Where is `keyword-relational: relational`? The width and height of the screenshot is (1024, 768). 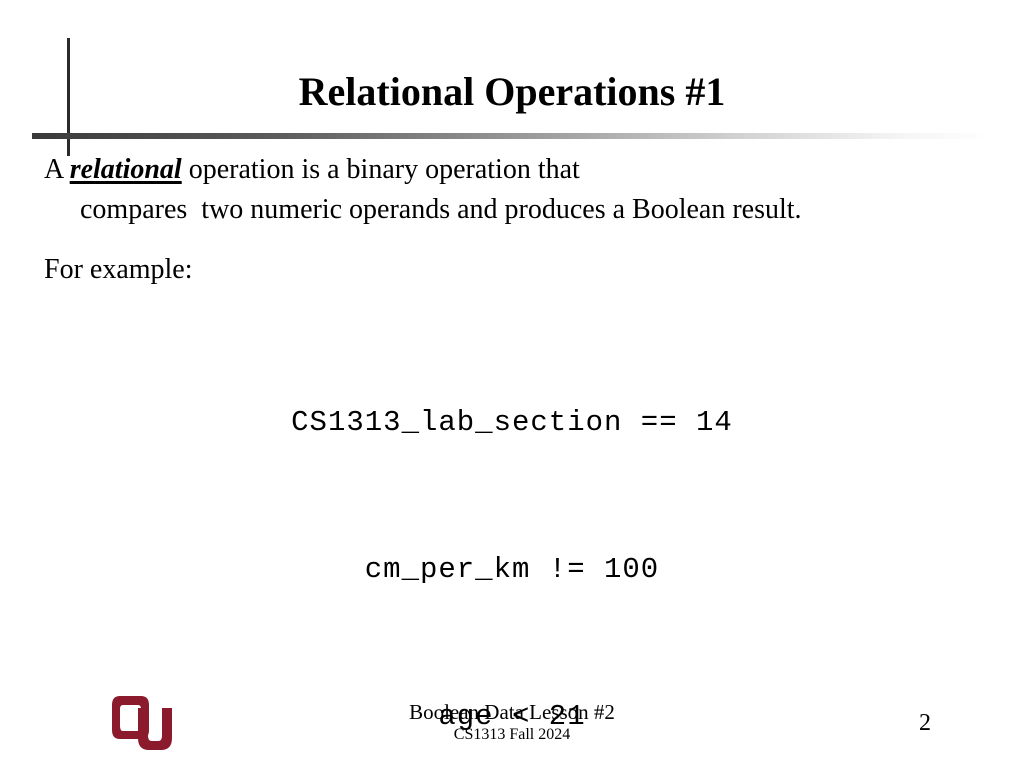 keyword-relational: relational is located at coordinates (125, 169).